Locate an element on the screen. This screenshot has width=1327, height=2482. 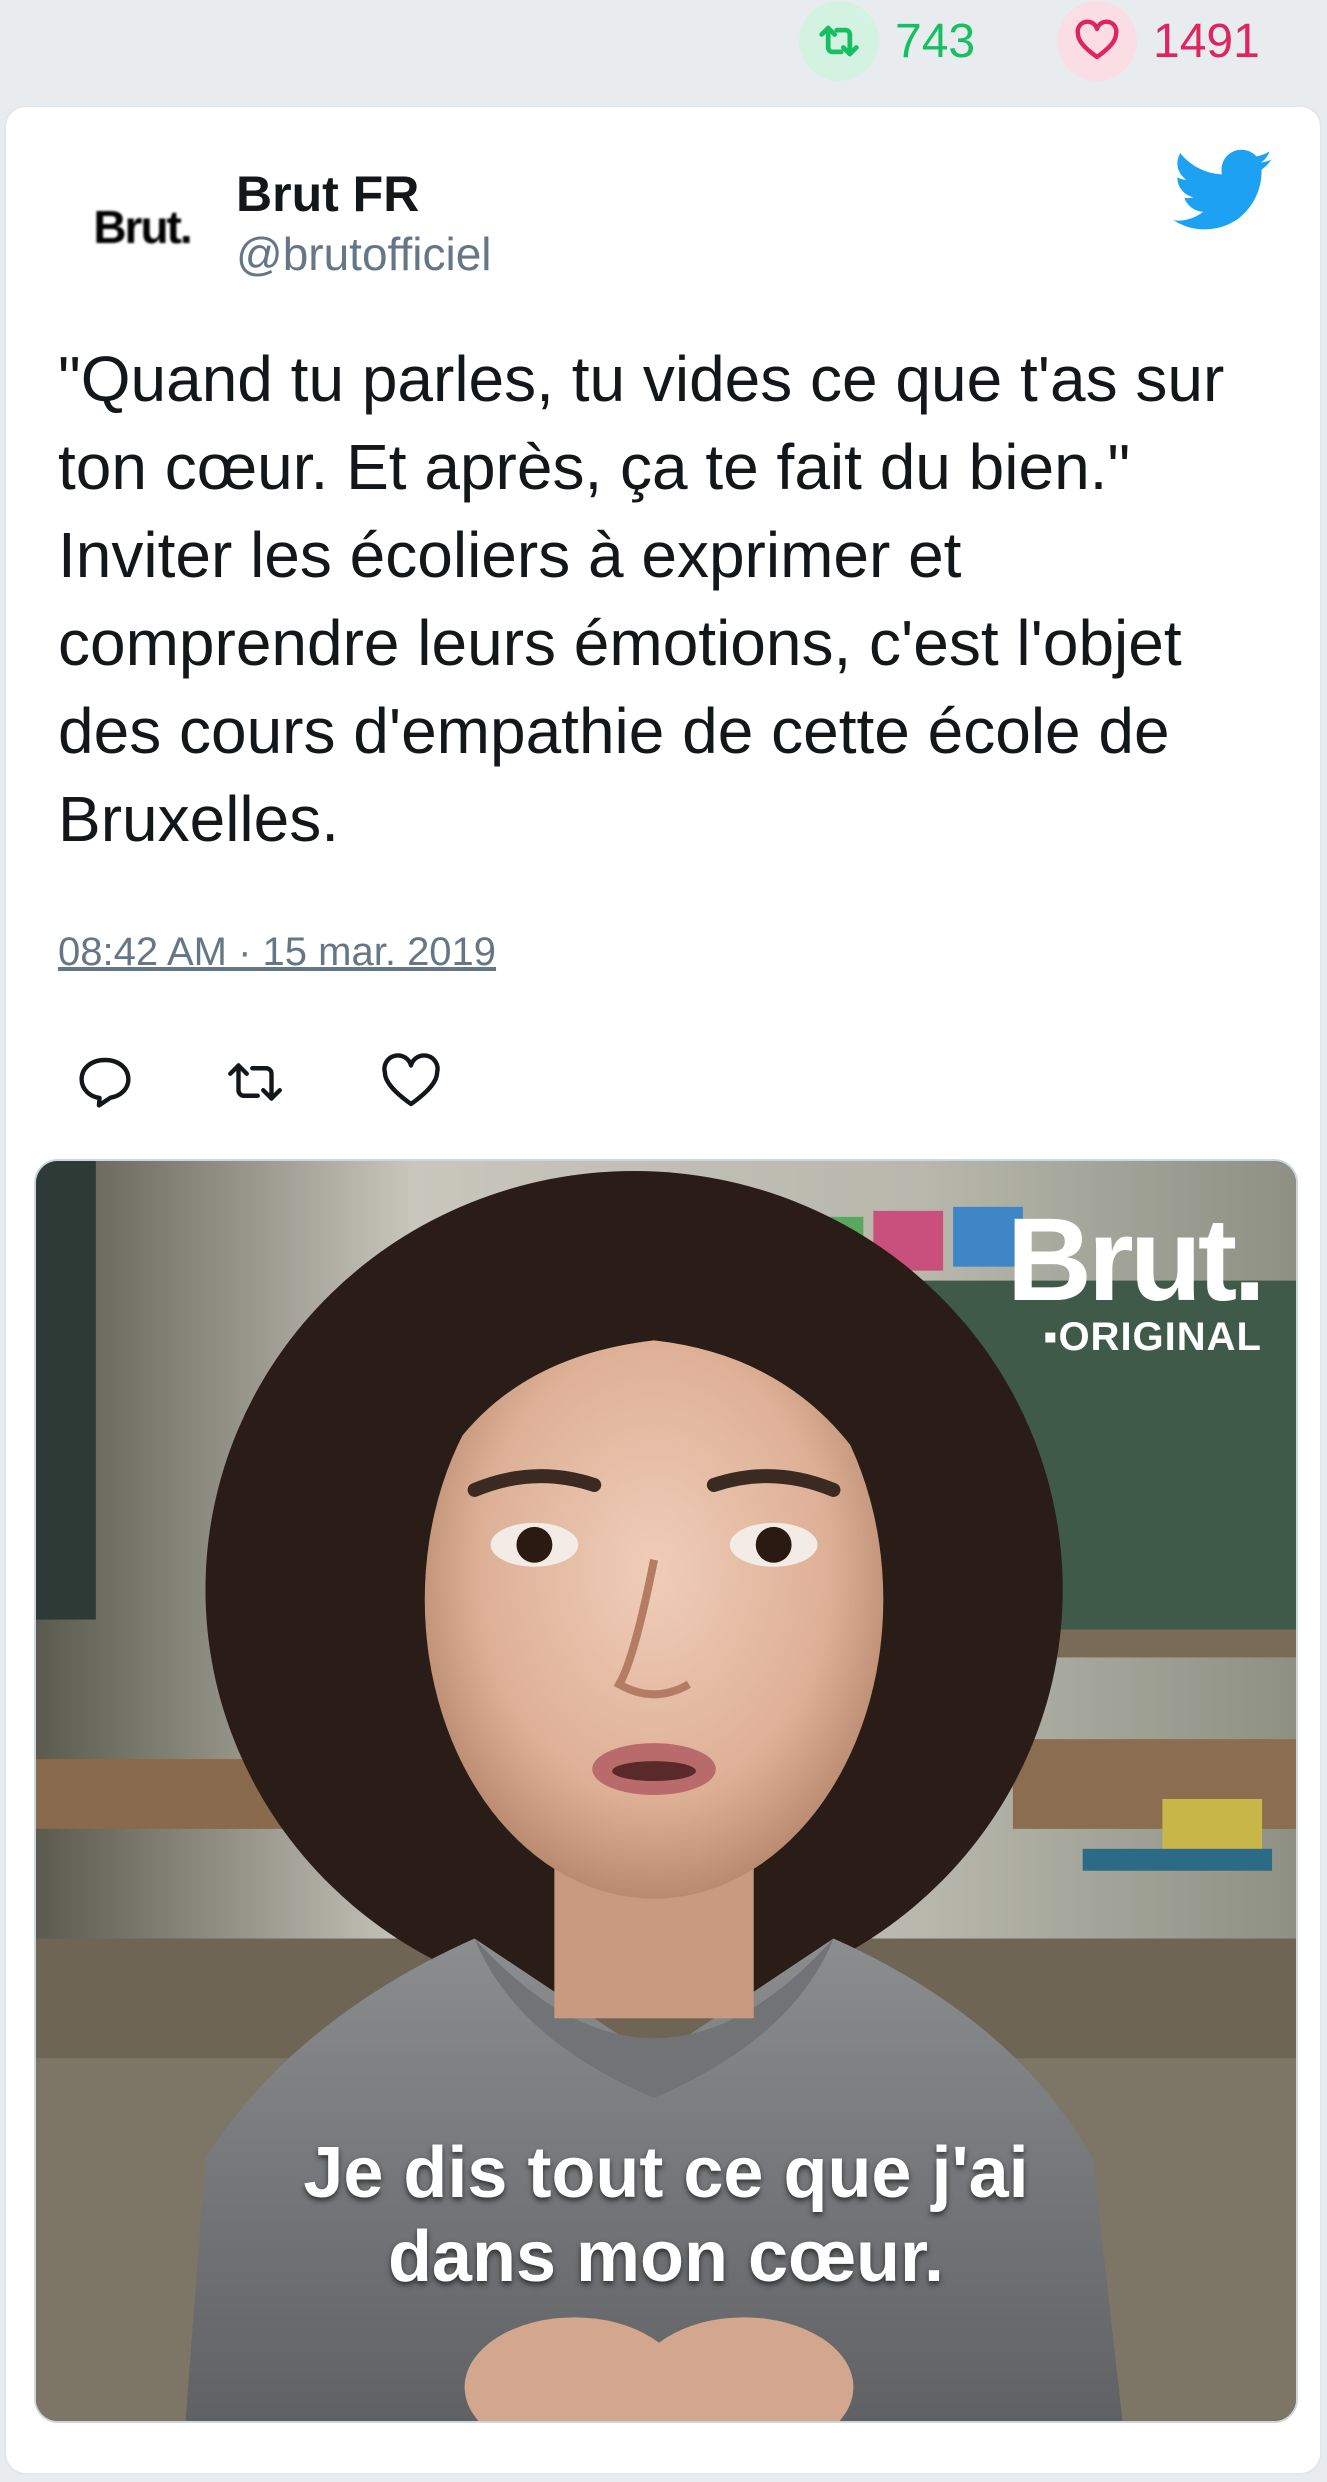
avatar-logo-text: Brut. is located at coordinates (142, 227).